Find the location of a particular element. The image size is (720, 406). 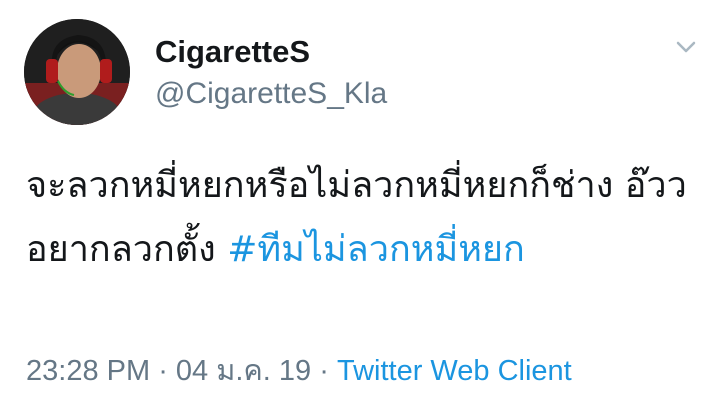

display-name: CigaretteS is located at coordinates (232, 52).